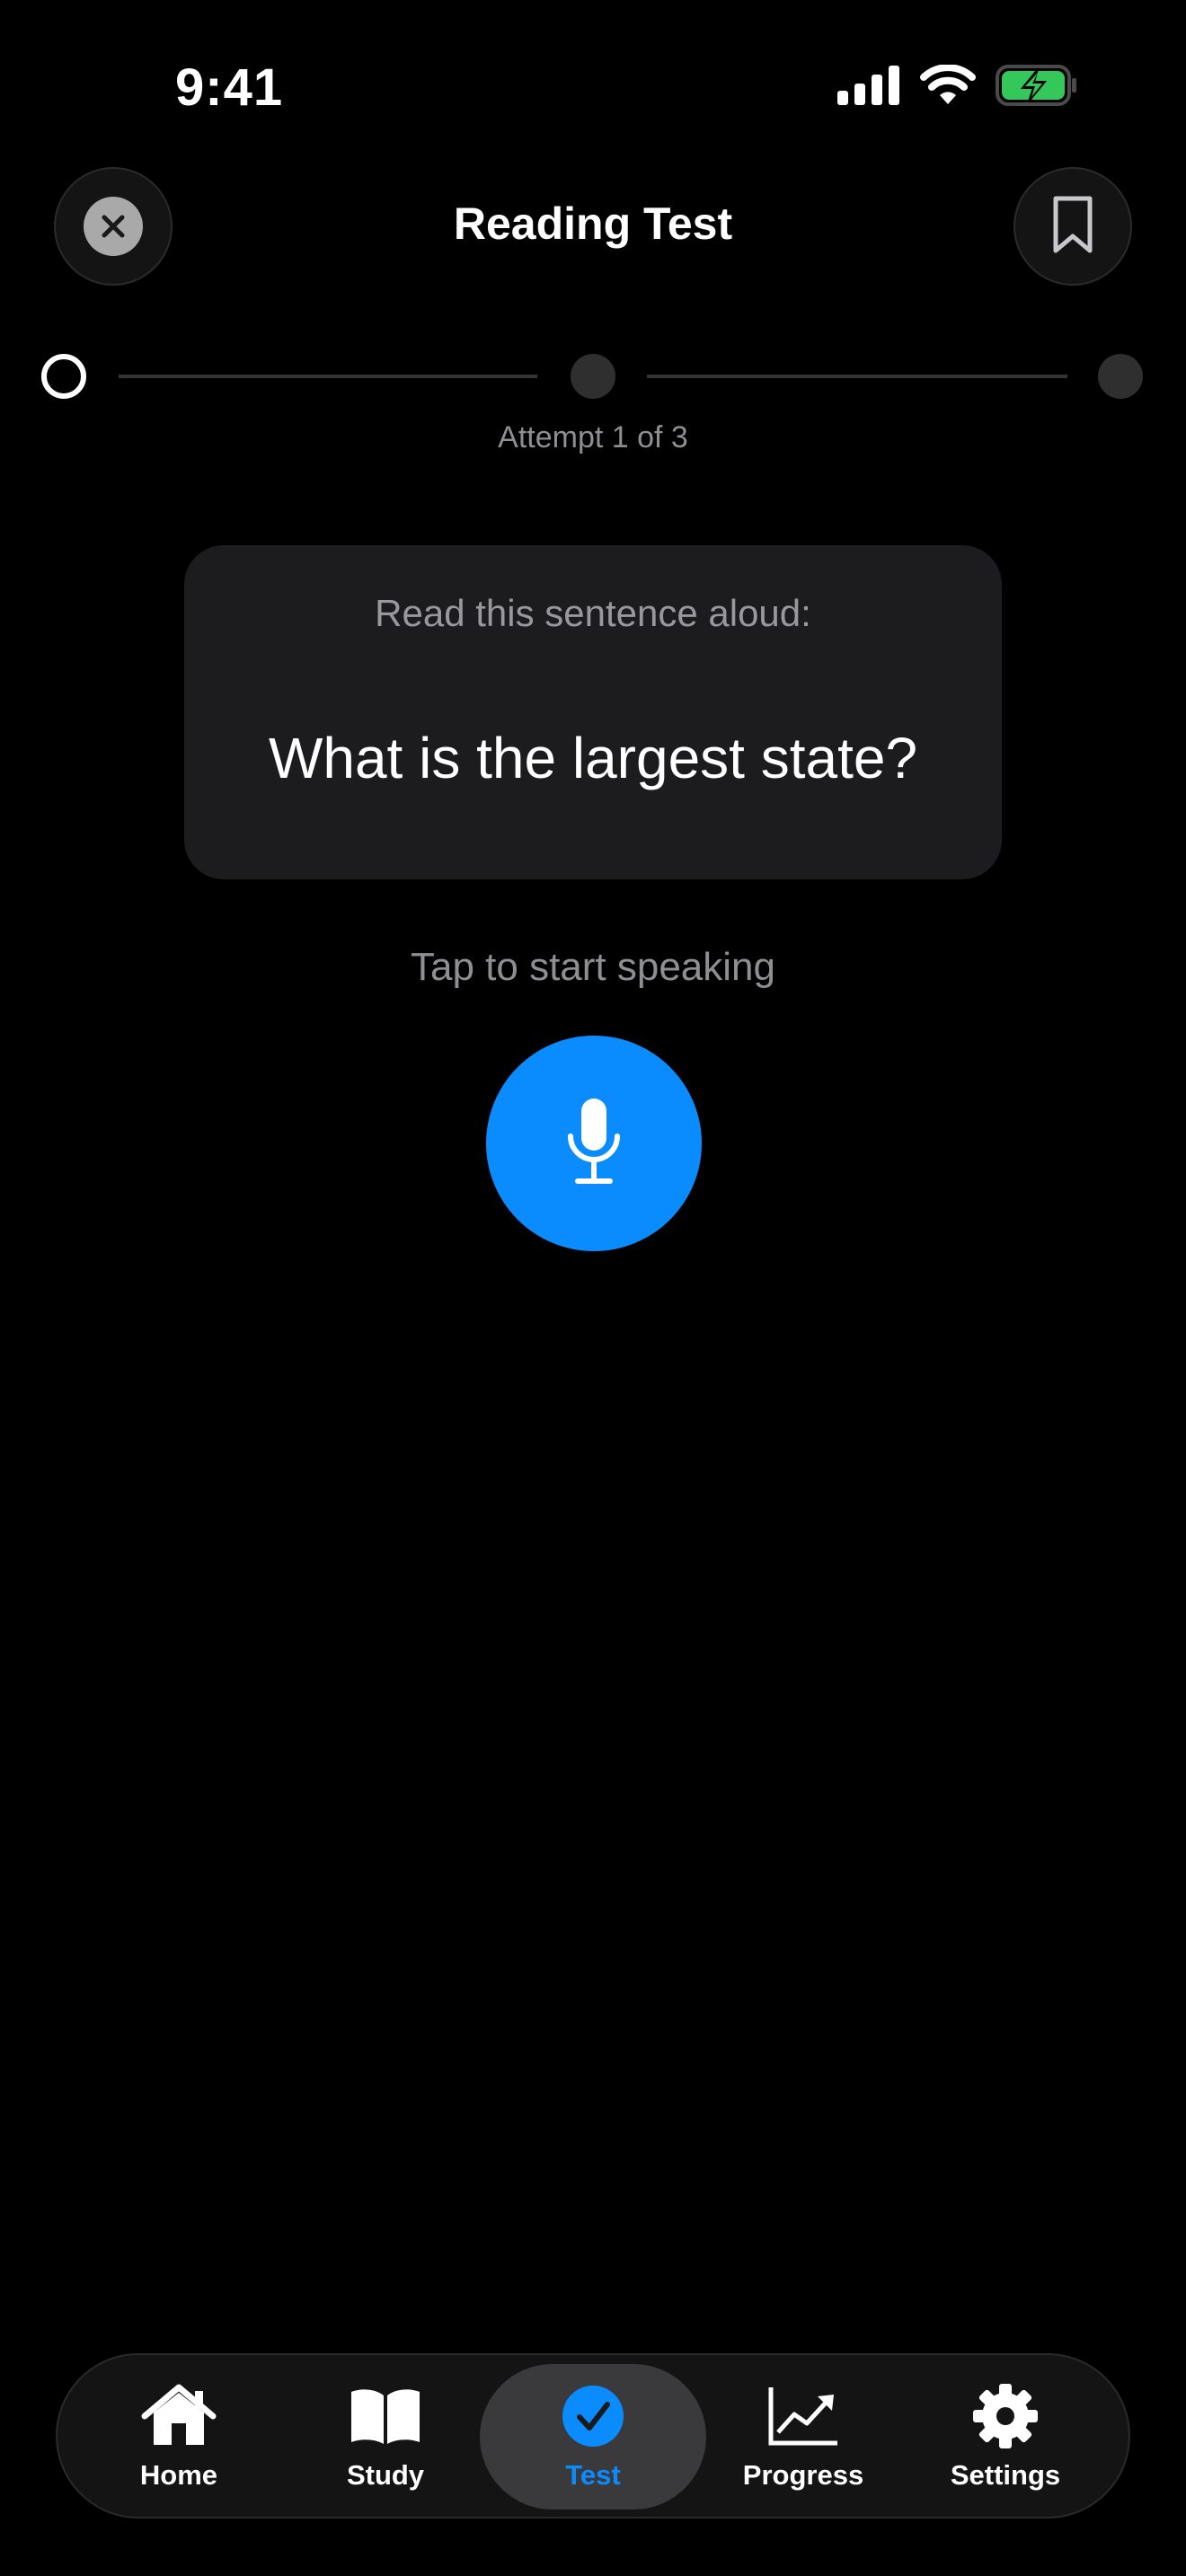 This screenshot has width=1186, height=2576. I want to click on tab-home: Home, so click(178, 2437).